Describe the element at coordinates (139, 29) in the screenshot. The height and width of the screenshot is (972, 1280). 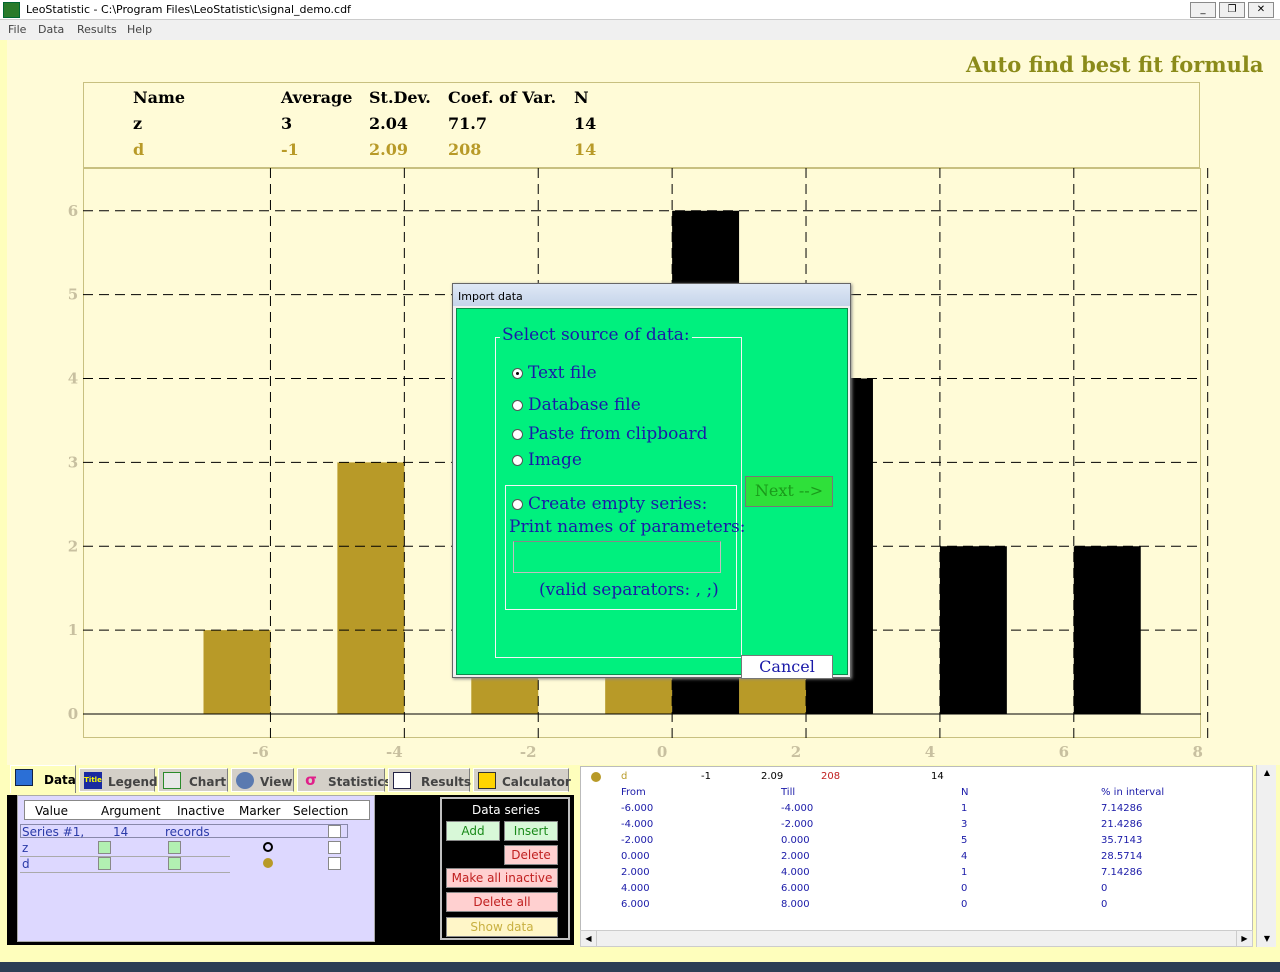
I see `menu-help: Help` at that location.